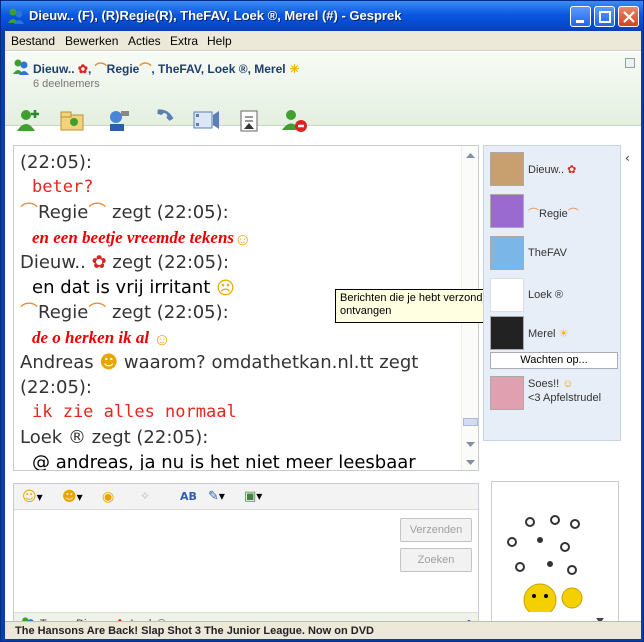 The image size is (644, 642). I want to click on self-member: Soes!! ☺ <3 Apfelstrudel, so click(553, 394).